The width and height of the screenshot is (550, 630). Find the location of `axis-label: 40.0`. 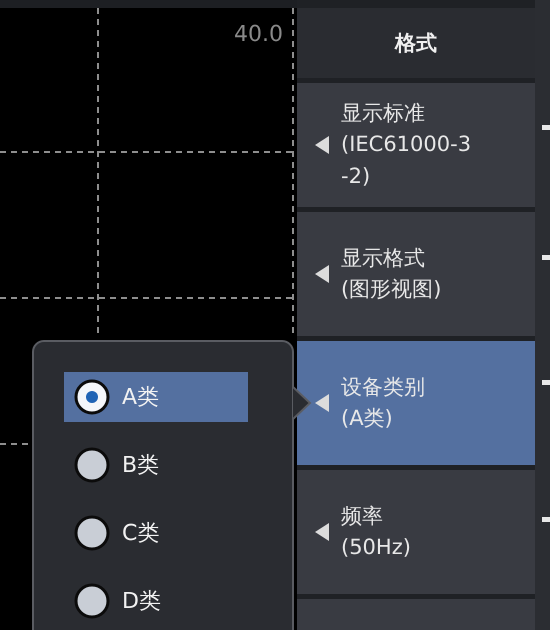

axis-label: 40.0 is located at coordinates (258, 34).